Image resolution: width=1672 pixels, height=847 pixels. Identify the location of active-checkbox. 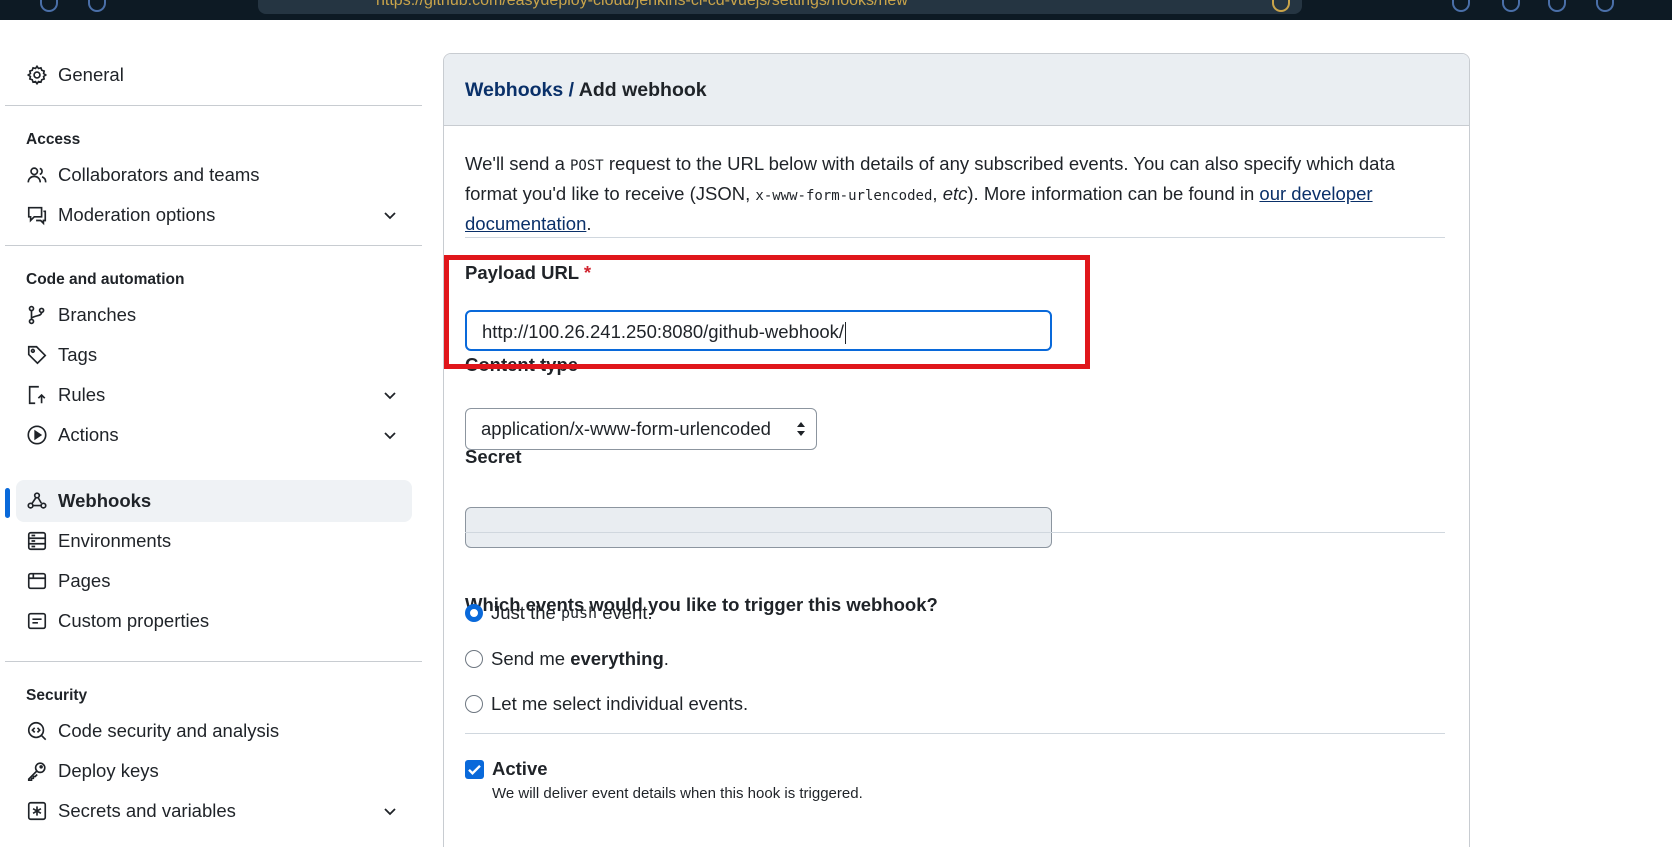
(474, 769).